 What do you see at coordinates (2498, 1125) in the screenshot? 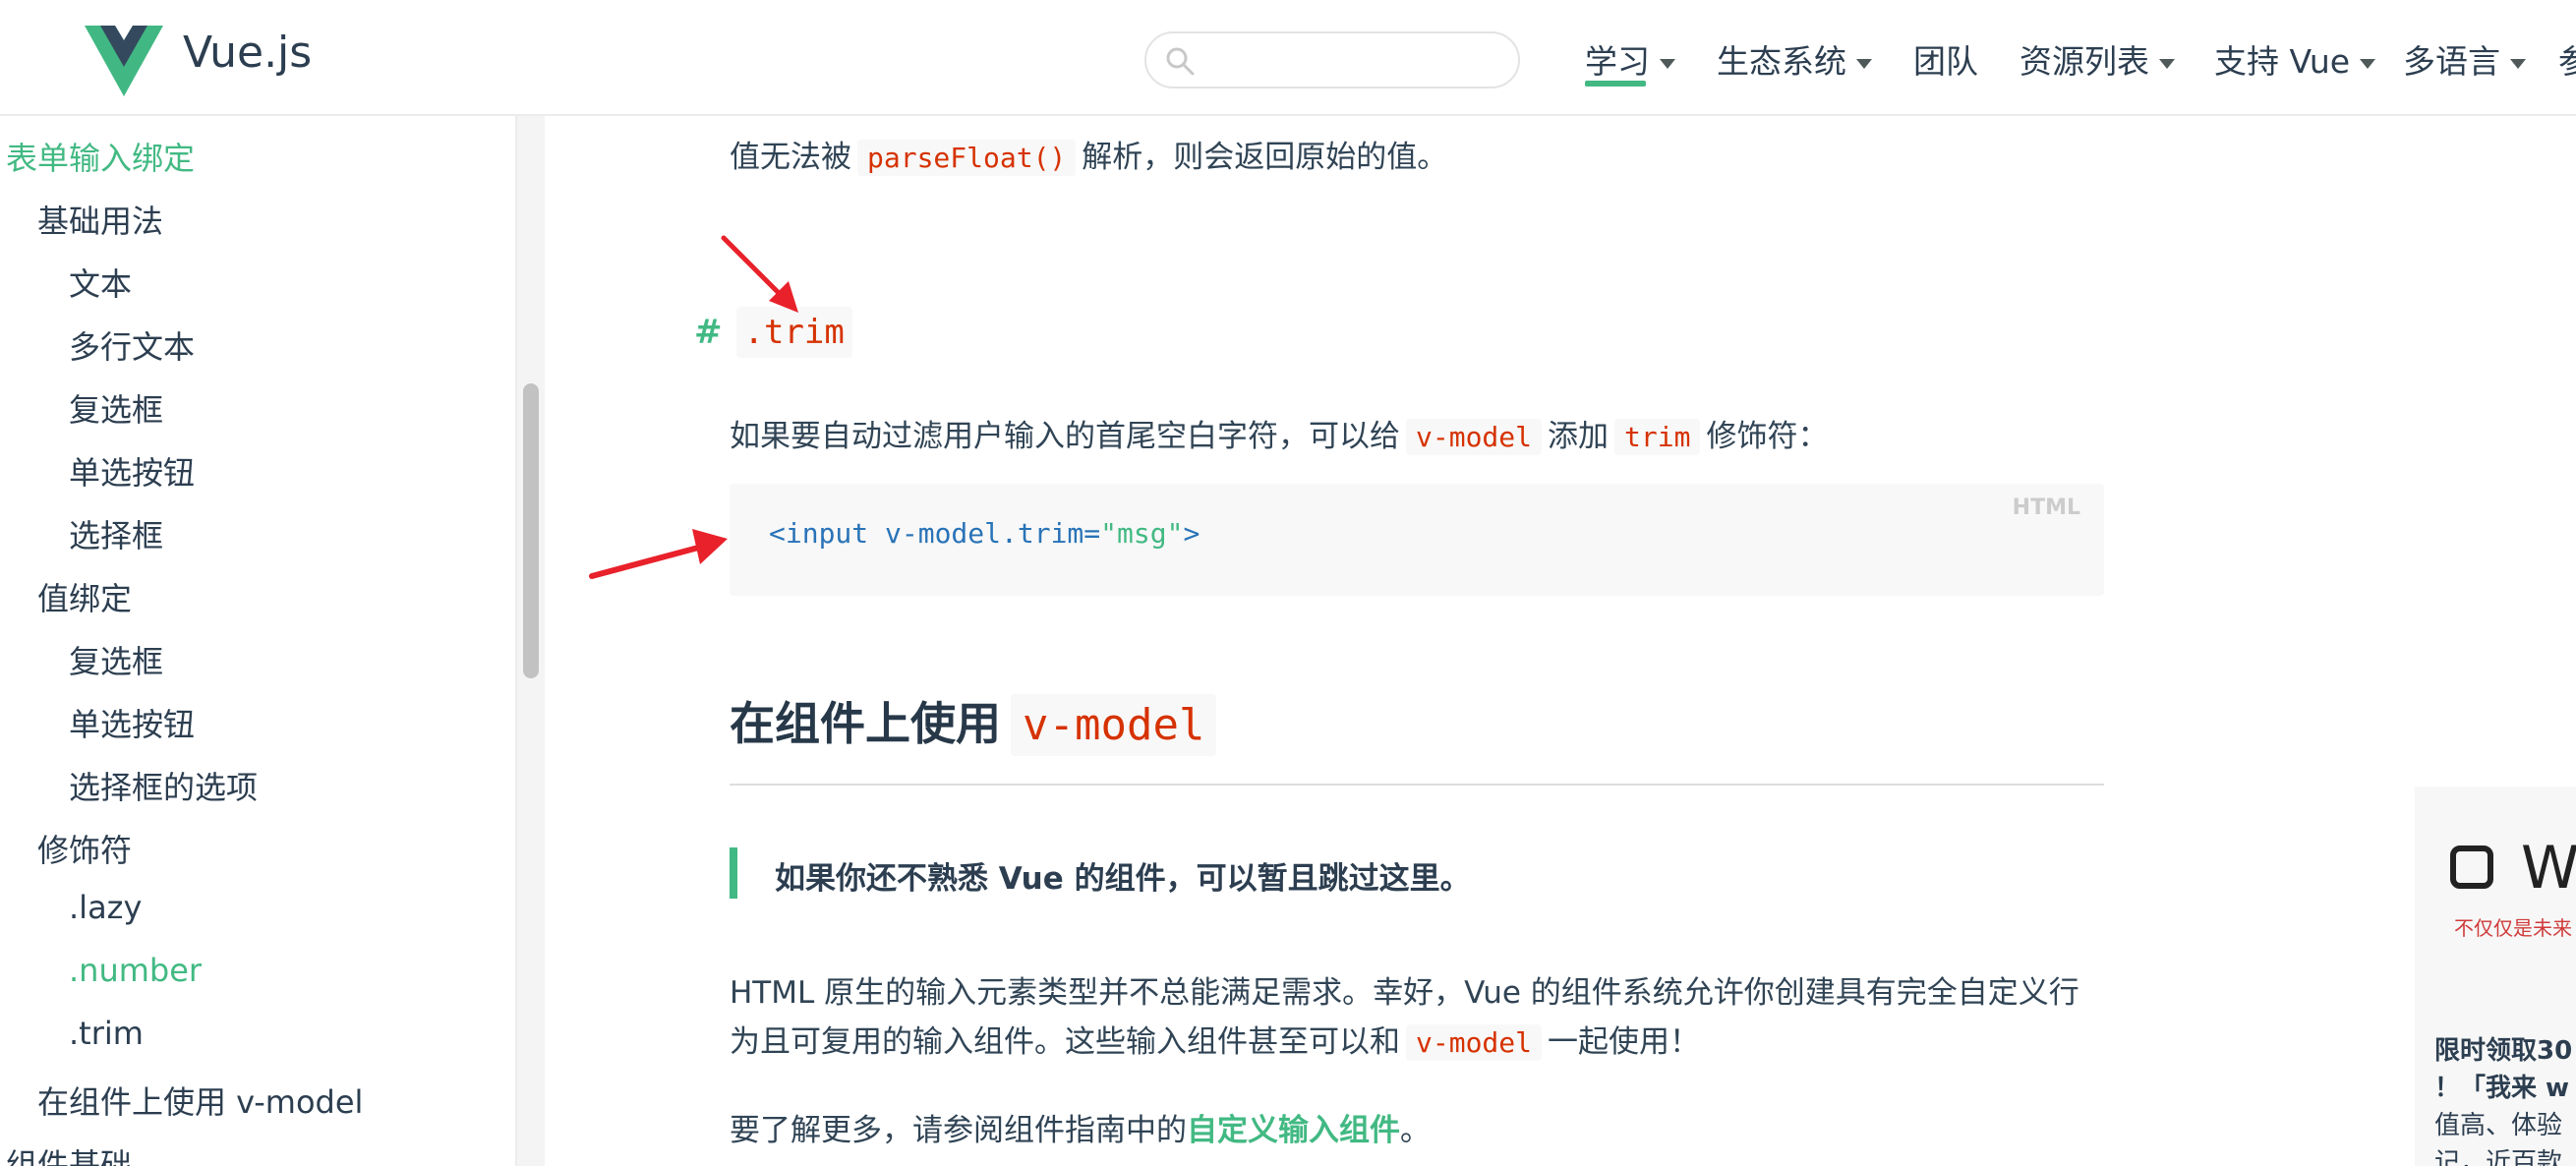
I see `ad-text-line: 值高、体验` at bounding box center [2498, 1125].